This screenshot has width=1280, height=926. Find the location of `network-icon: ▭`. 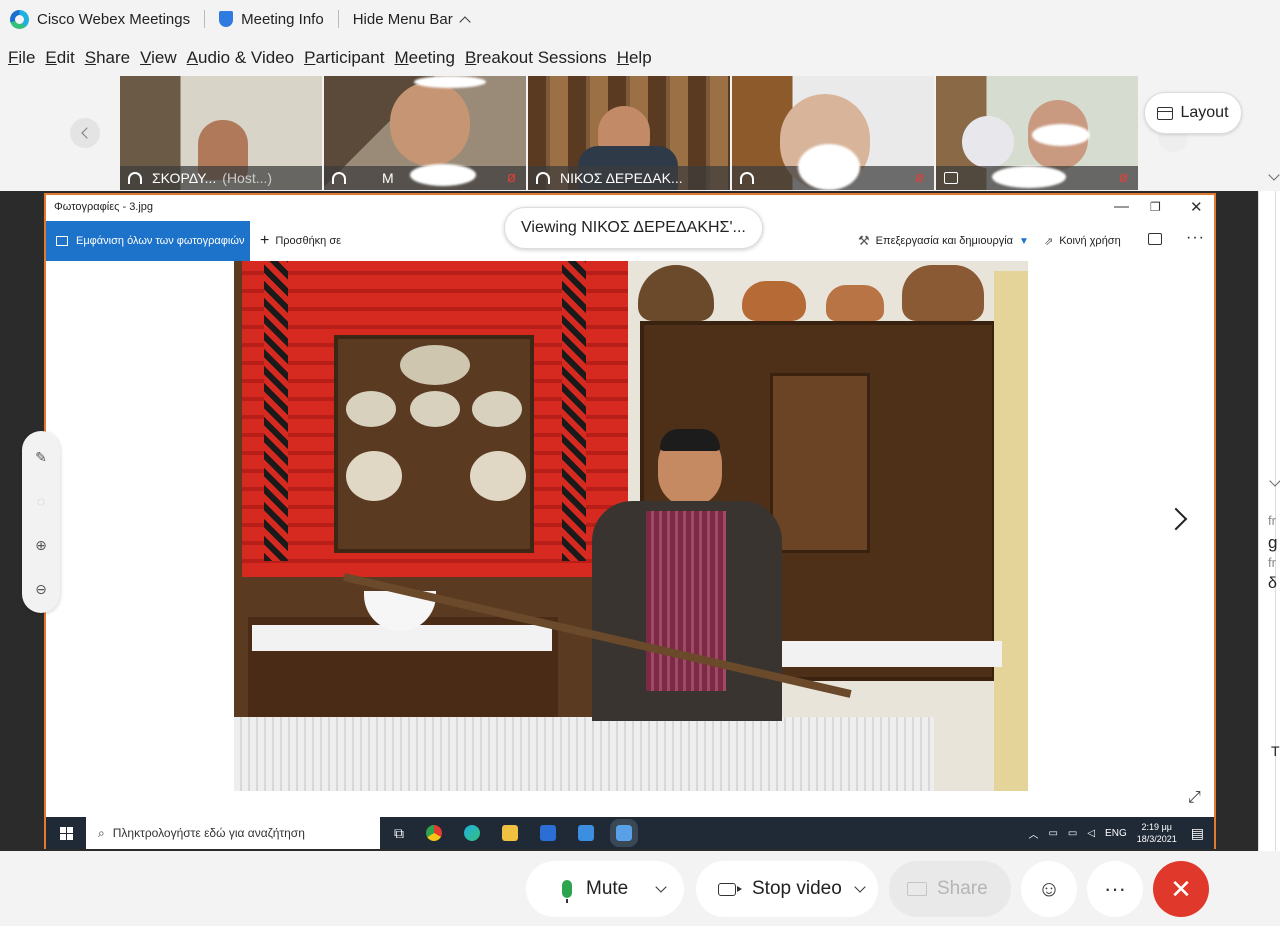

network-icon: ▭ is located at coordinates (1052, 833).